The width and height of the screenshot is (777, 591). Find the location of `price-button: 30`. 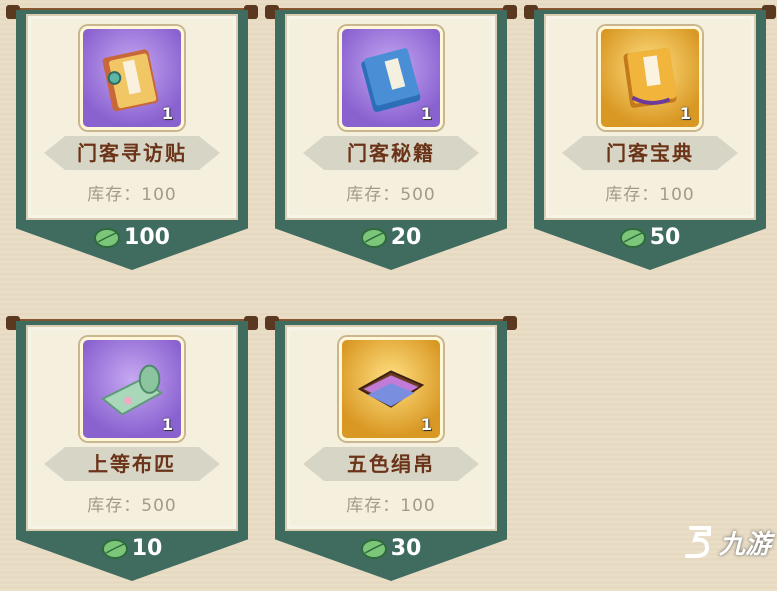

price-button: 30 is located at coordinates (391, 549).